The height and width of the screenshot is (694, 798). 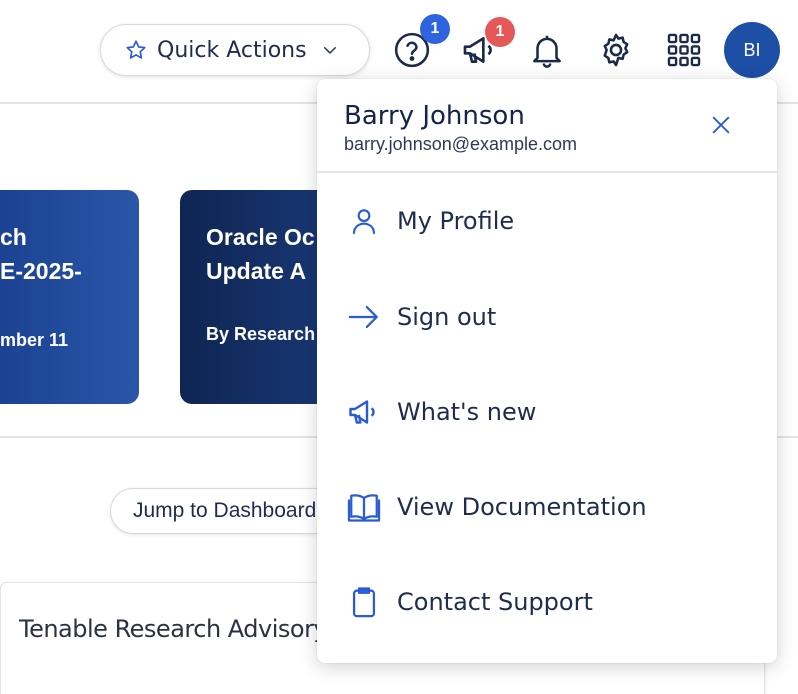 I want to click on user-name: Barry Johnson, so click(x=434, y=116).